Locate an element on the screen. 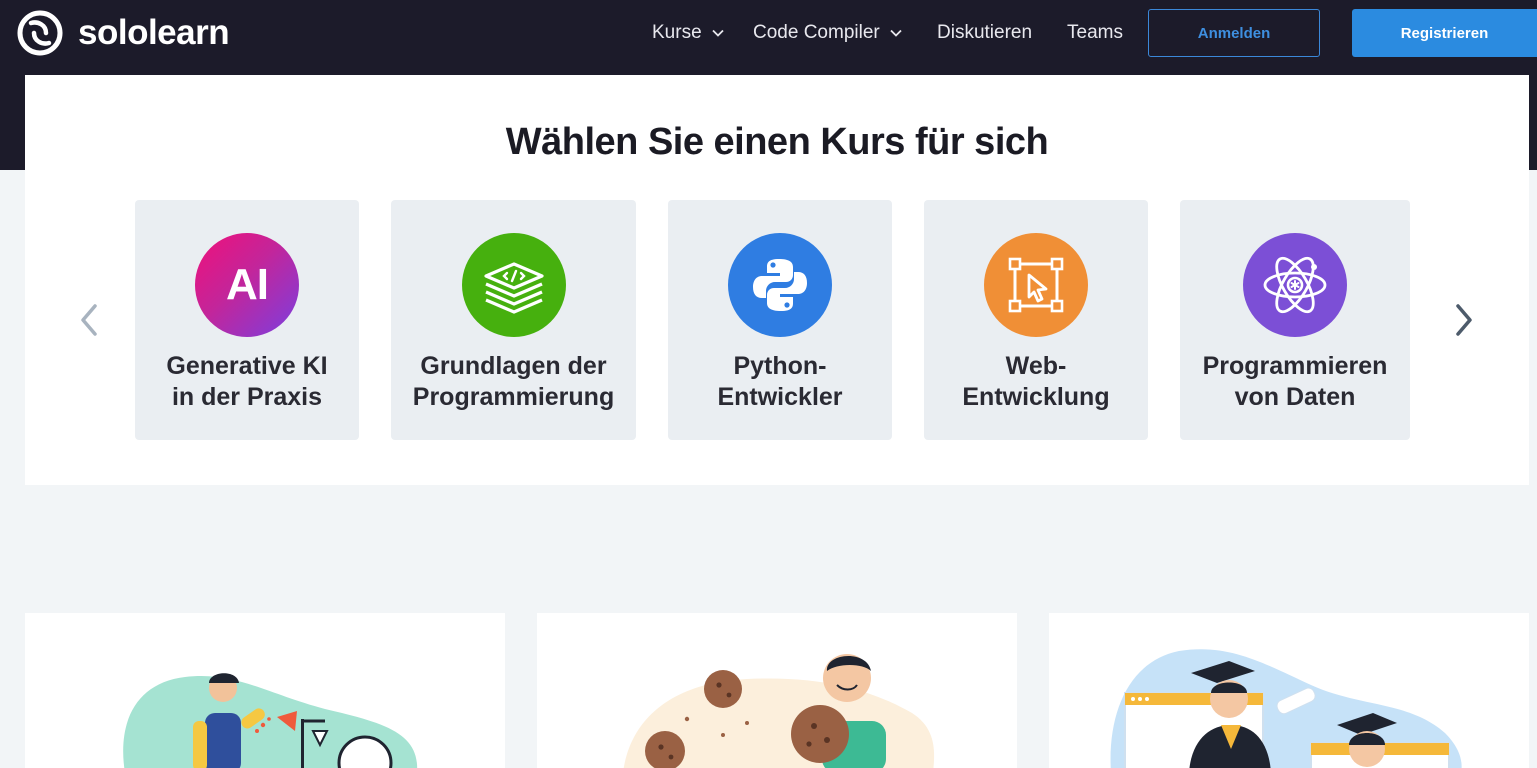  code-layers-icon is located at coordinates (513, 285).